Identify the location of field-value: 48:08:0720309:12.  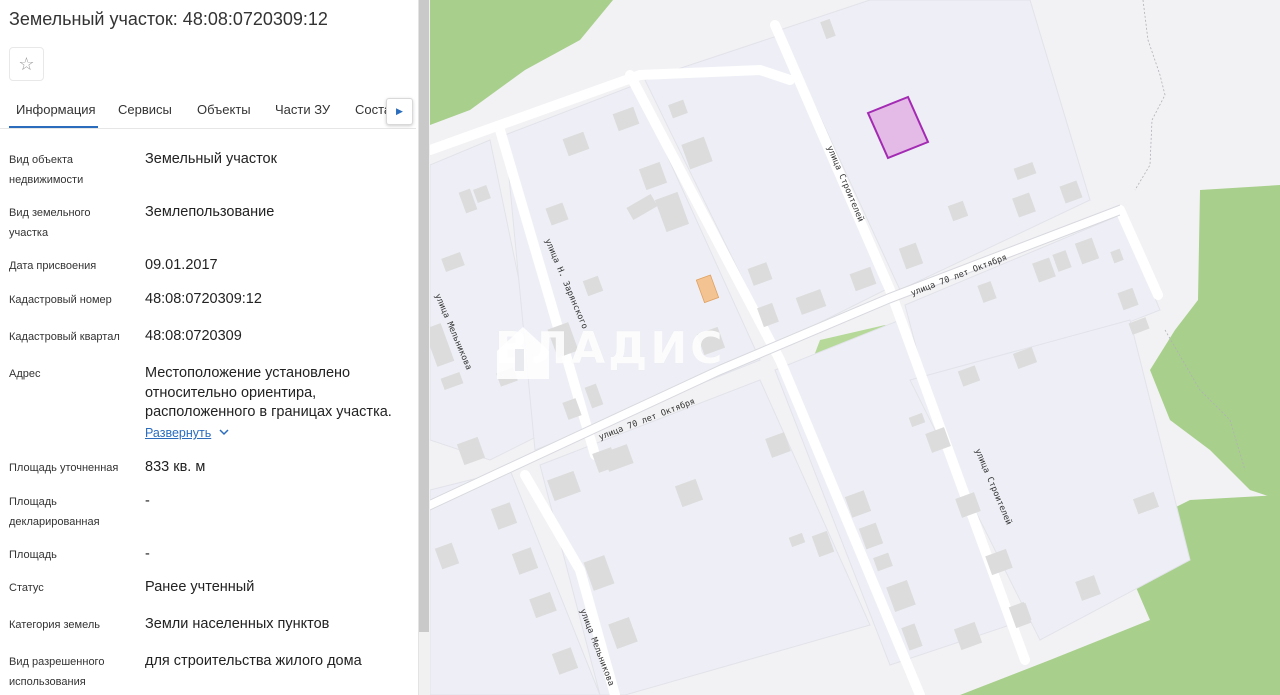
(203, 299).